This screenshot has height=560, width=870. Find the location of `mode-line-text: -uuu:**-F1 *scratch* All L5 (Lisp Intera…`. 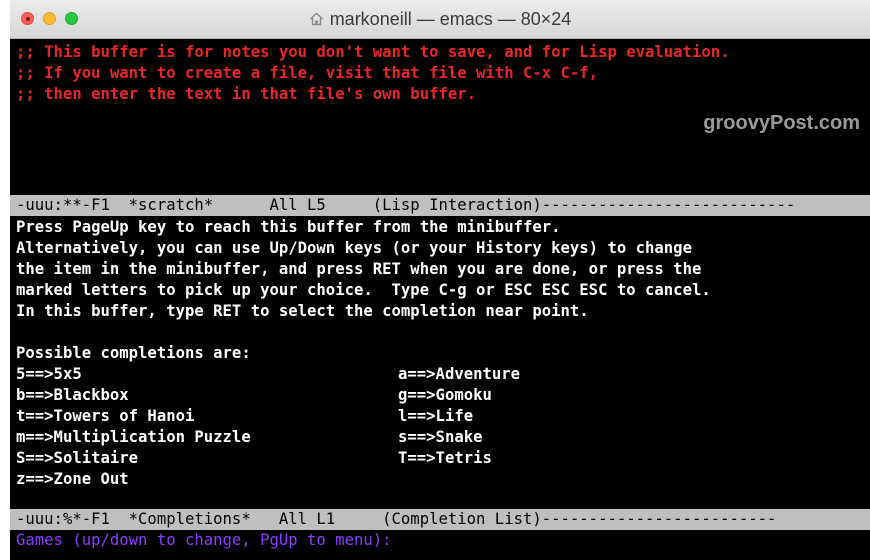

mode-line-text: -uuu:**-F1 *scratch* All L5 (Lisp Intera… is located at coordinates (406, 205).